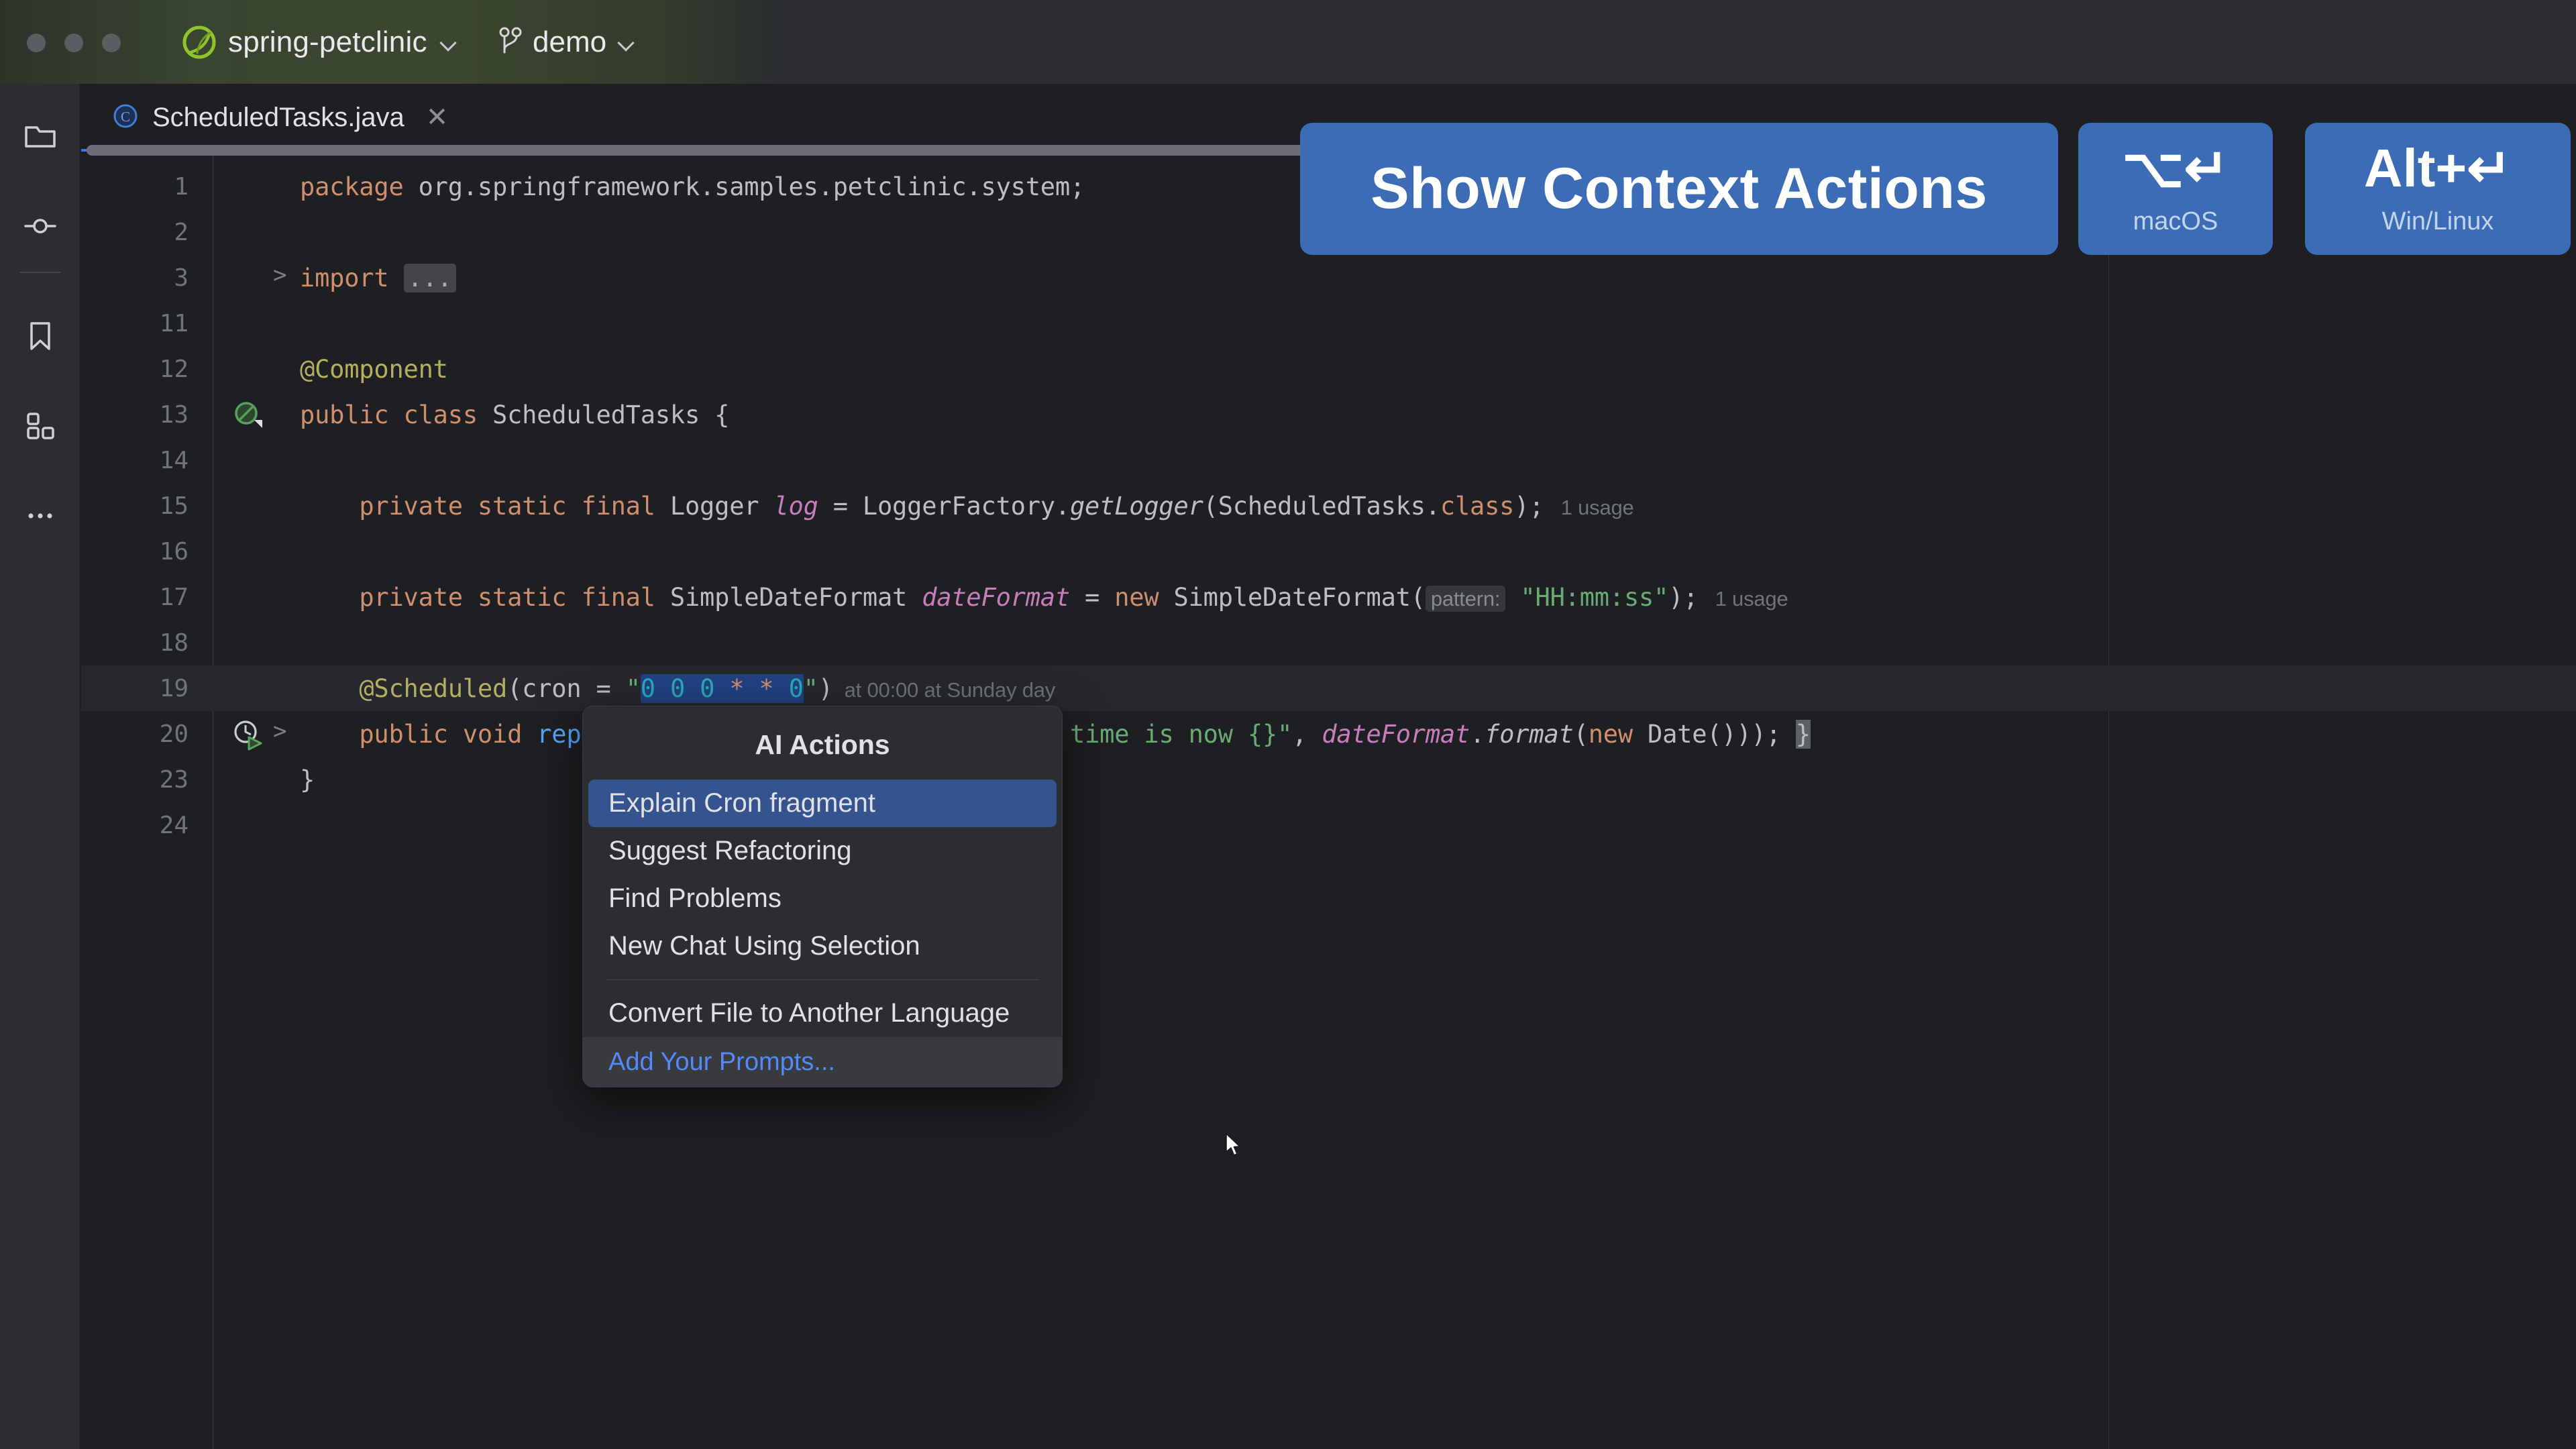 The image size is (2576, 1449). What do you see at coordinates (39, 272) in the screenshot?
I see `stripe-divider` at bounding box center [39, 272].